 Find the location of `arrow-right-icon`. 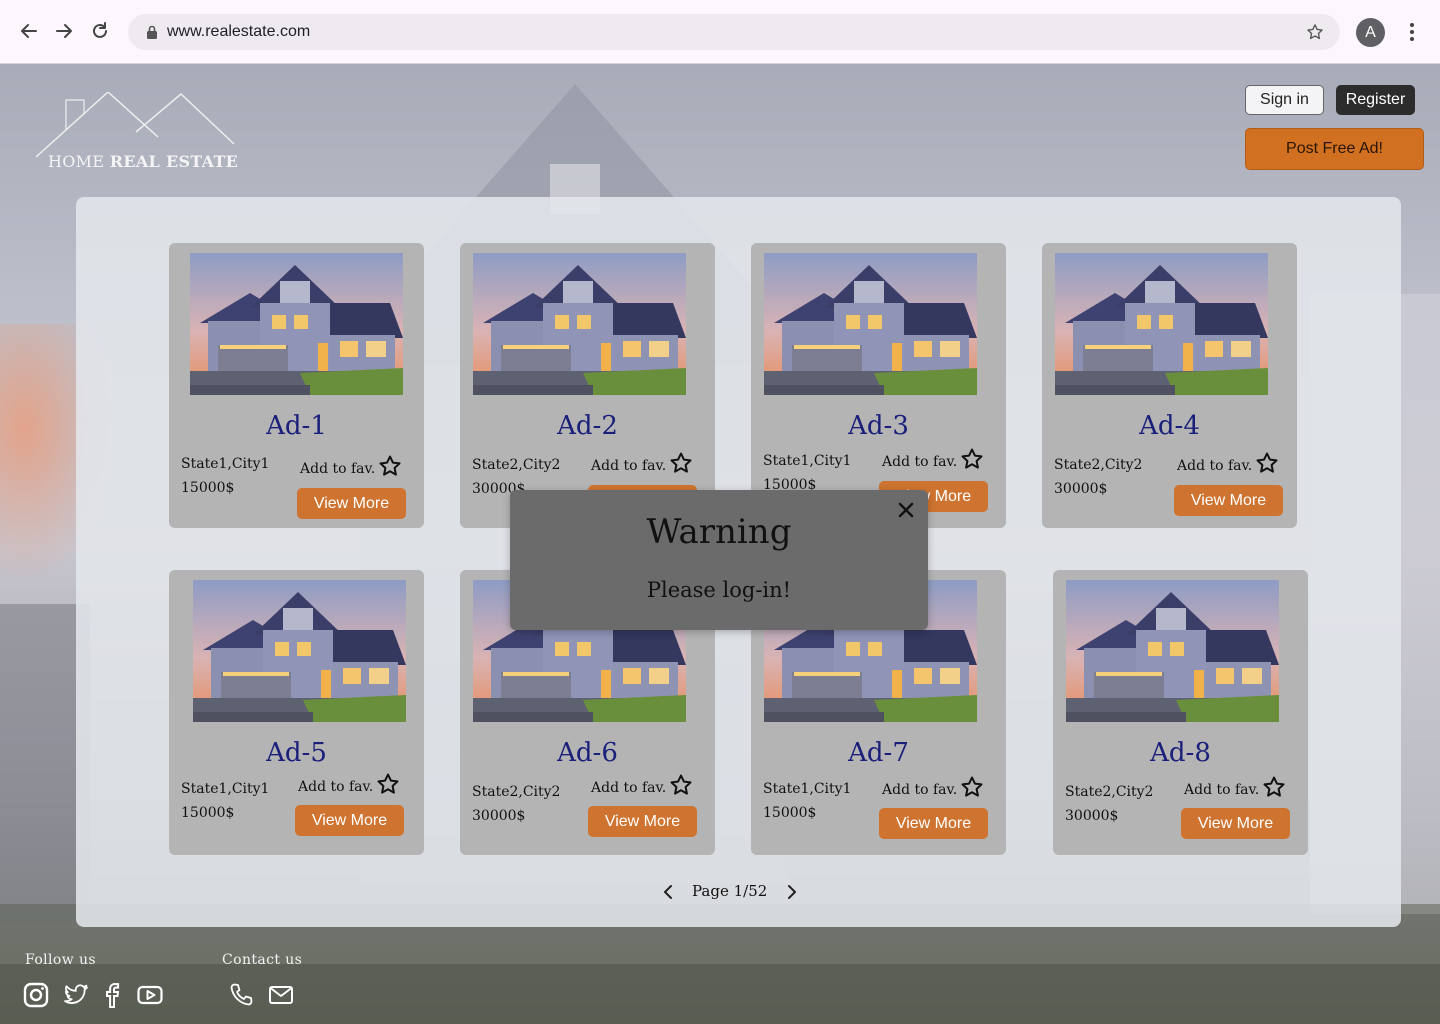

arrow-right-icon is located at coordinates (64, 31).